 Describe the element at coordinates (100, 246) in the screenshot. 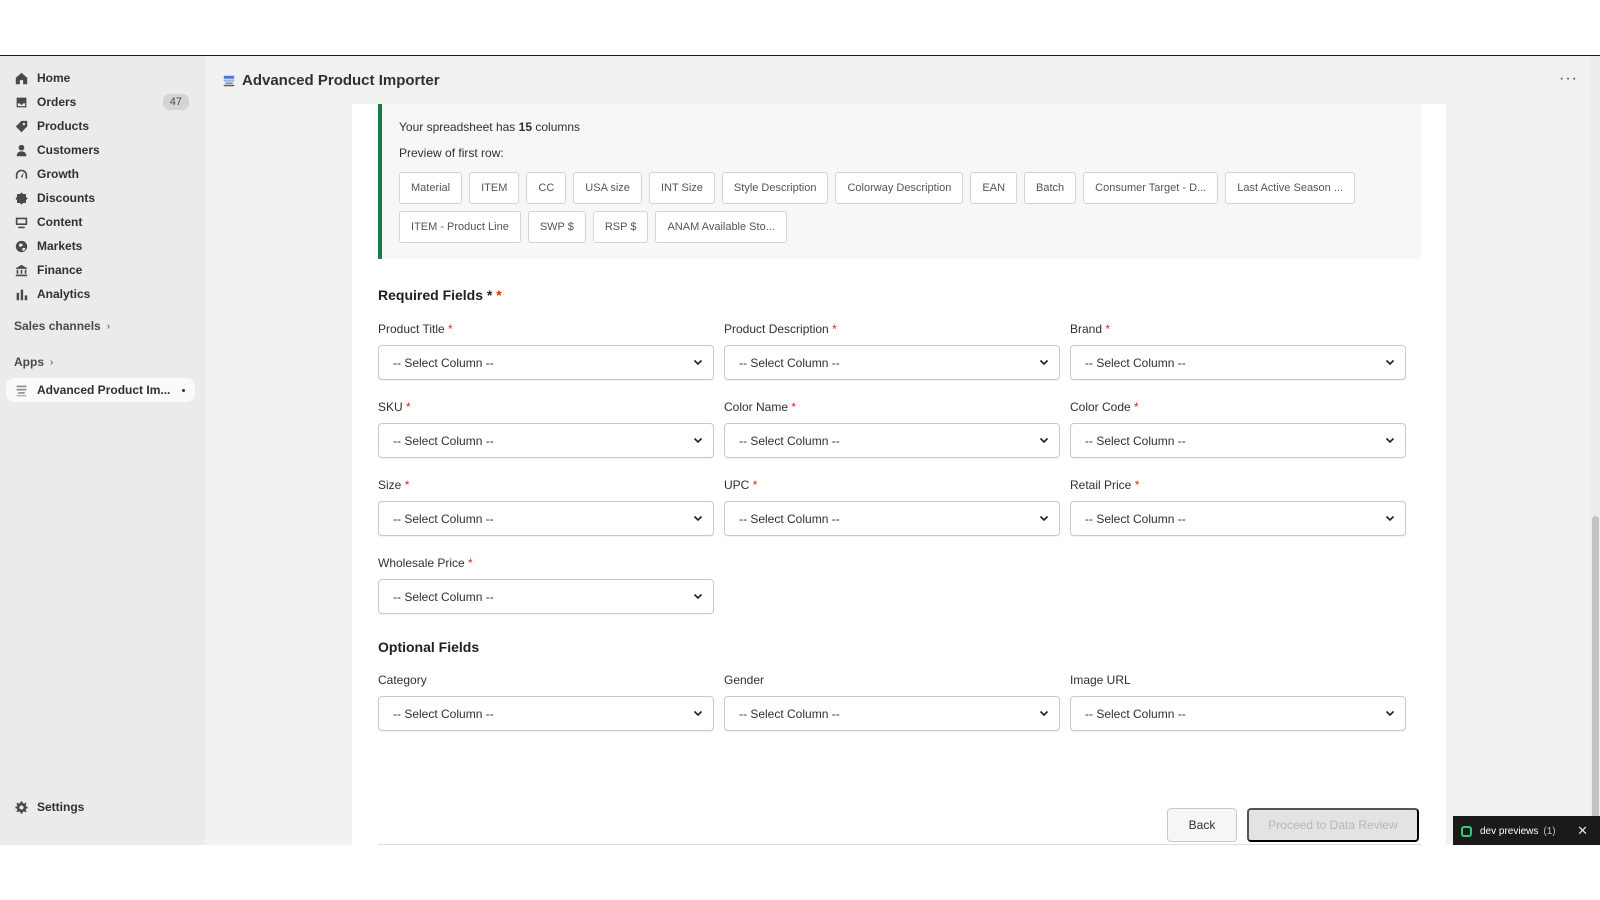

I see `sidebar-item-markets: Markets` at that location.